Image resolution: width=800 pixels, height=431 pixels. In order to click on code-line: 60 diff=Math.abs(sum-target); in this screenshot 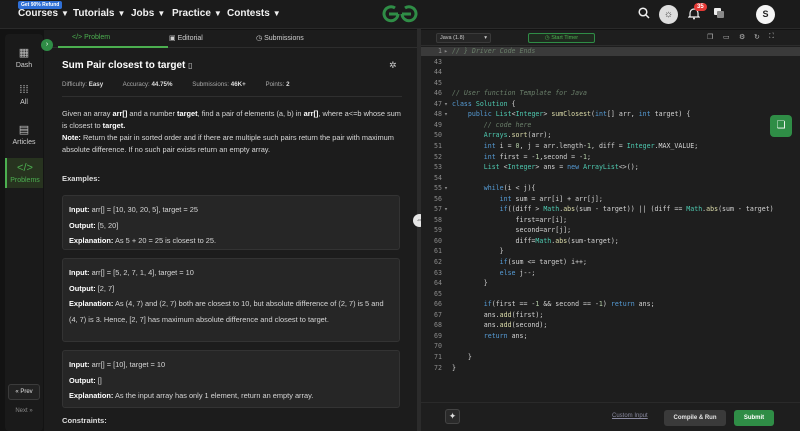, I will do `click(610, 241)`.